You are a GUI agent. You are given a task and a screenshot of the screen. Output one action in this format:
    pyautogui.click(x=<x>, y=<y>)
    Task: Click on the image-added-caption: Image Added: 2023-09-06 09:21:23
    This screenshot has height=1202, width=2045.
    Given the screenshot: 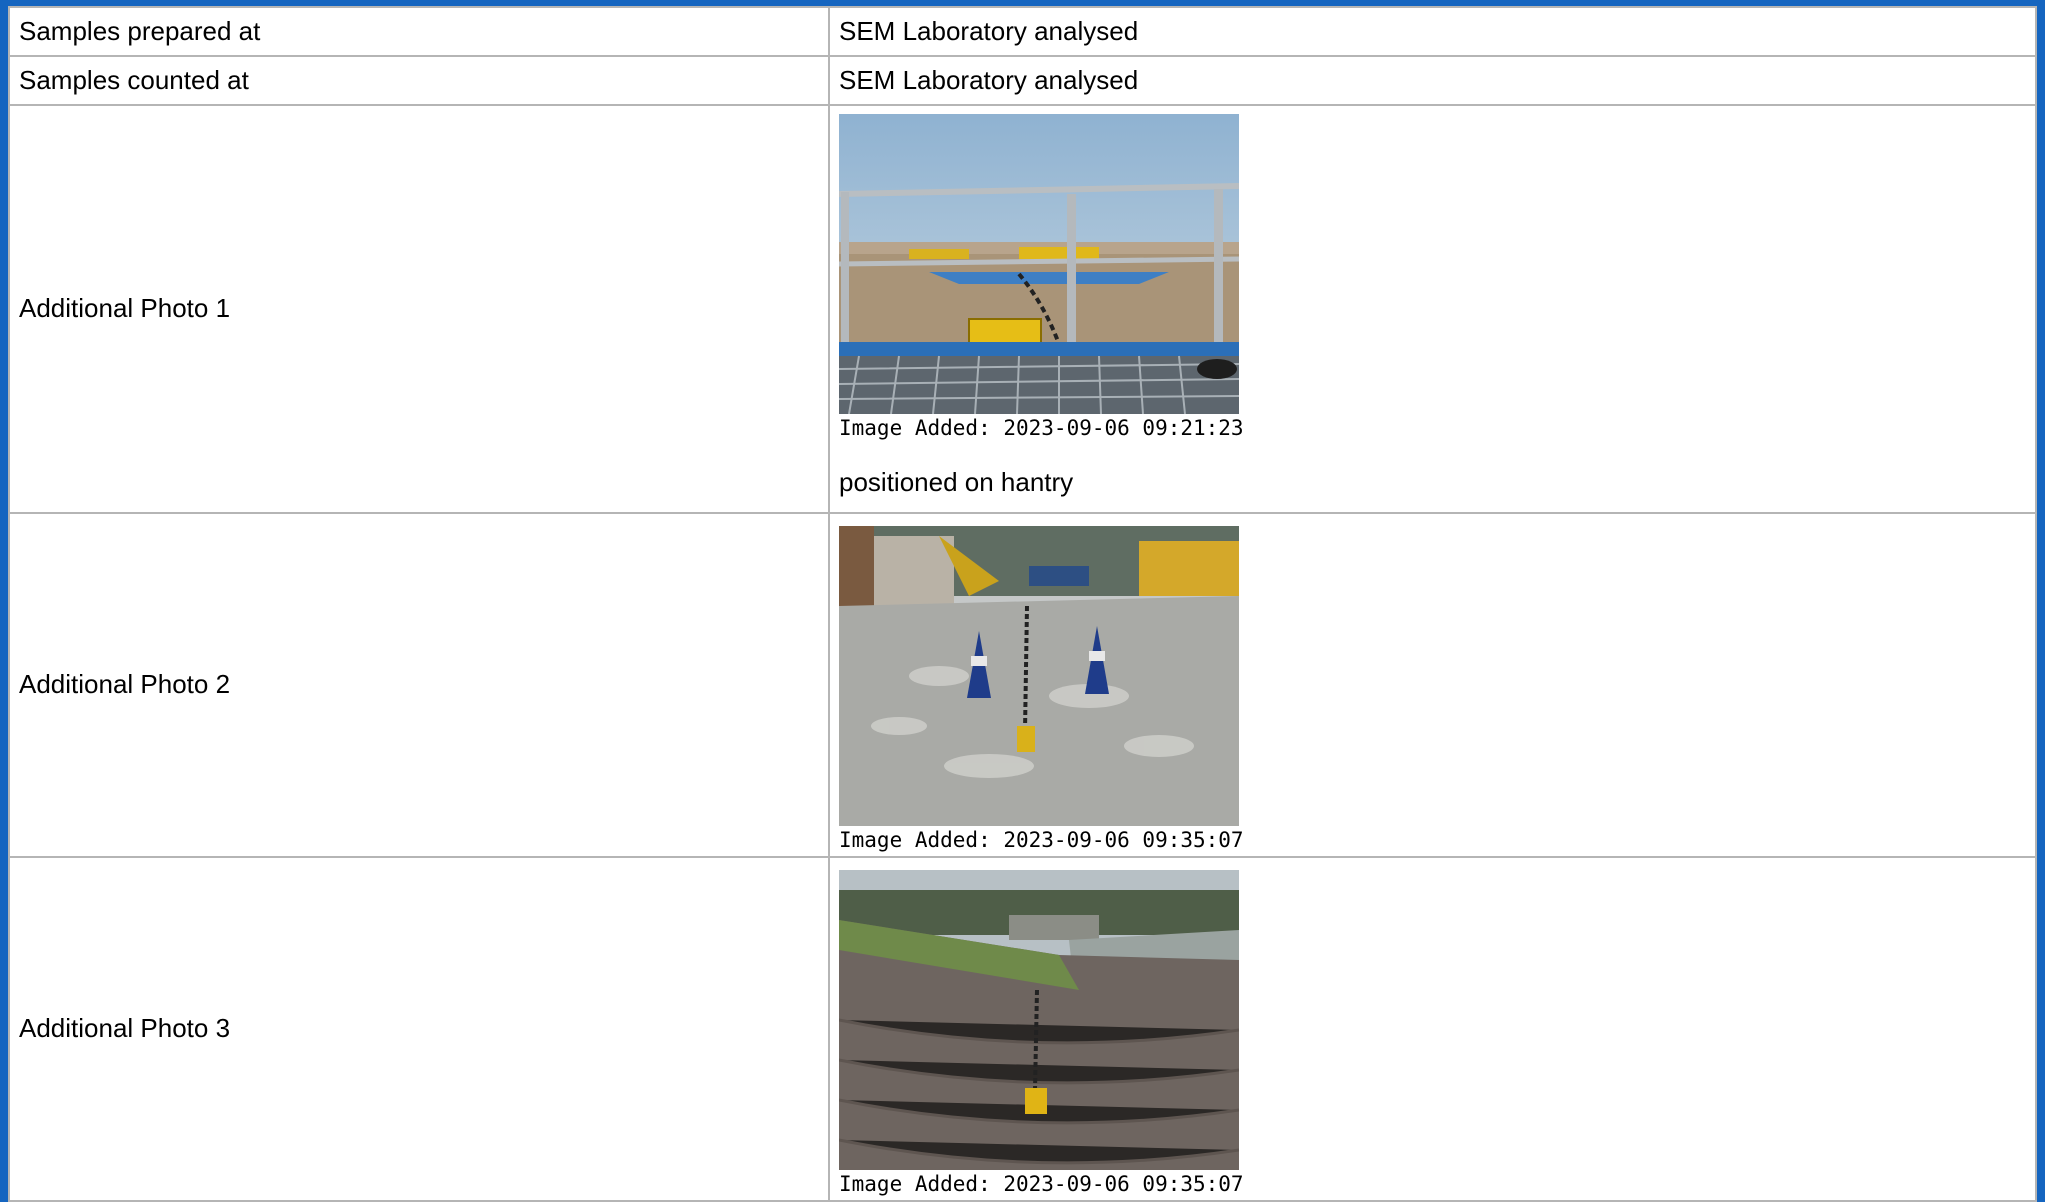 What is the action you would take?
    pyautogui.click(x=1041, y=428)
    